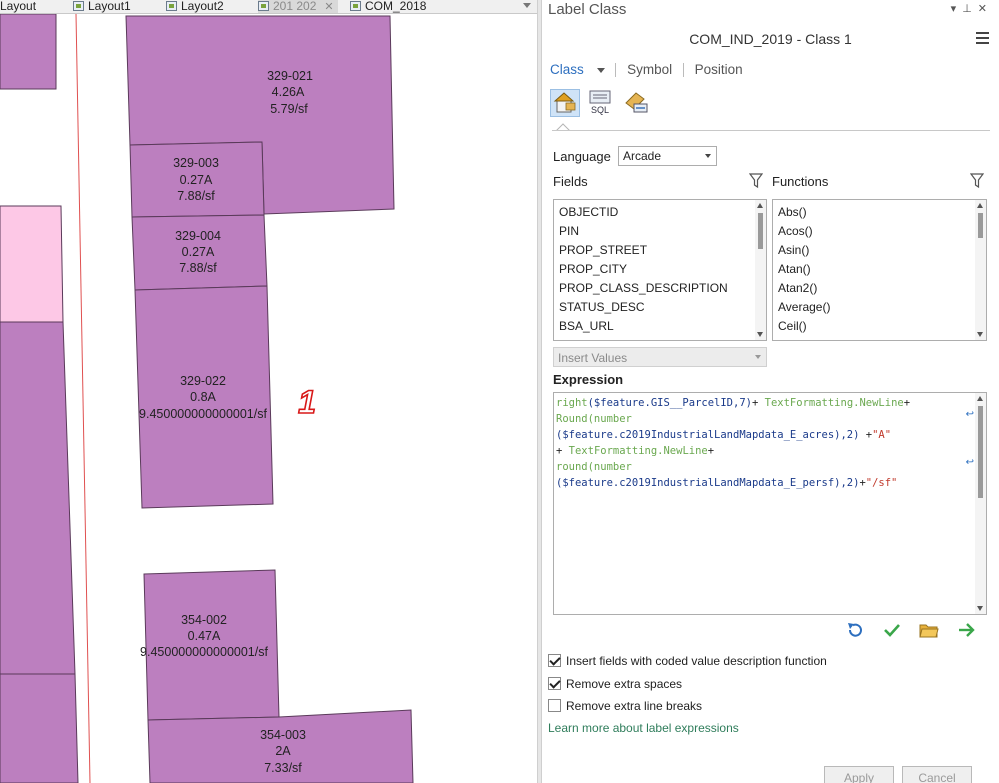  I want to click on language-value: Arcade, so click(642, 156).